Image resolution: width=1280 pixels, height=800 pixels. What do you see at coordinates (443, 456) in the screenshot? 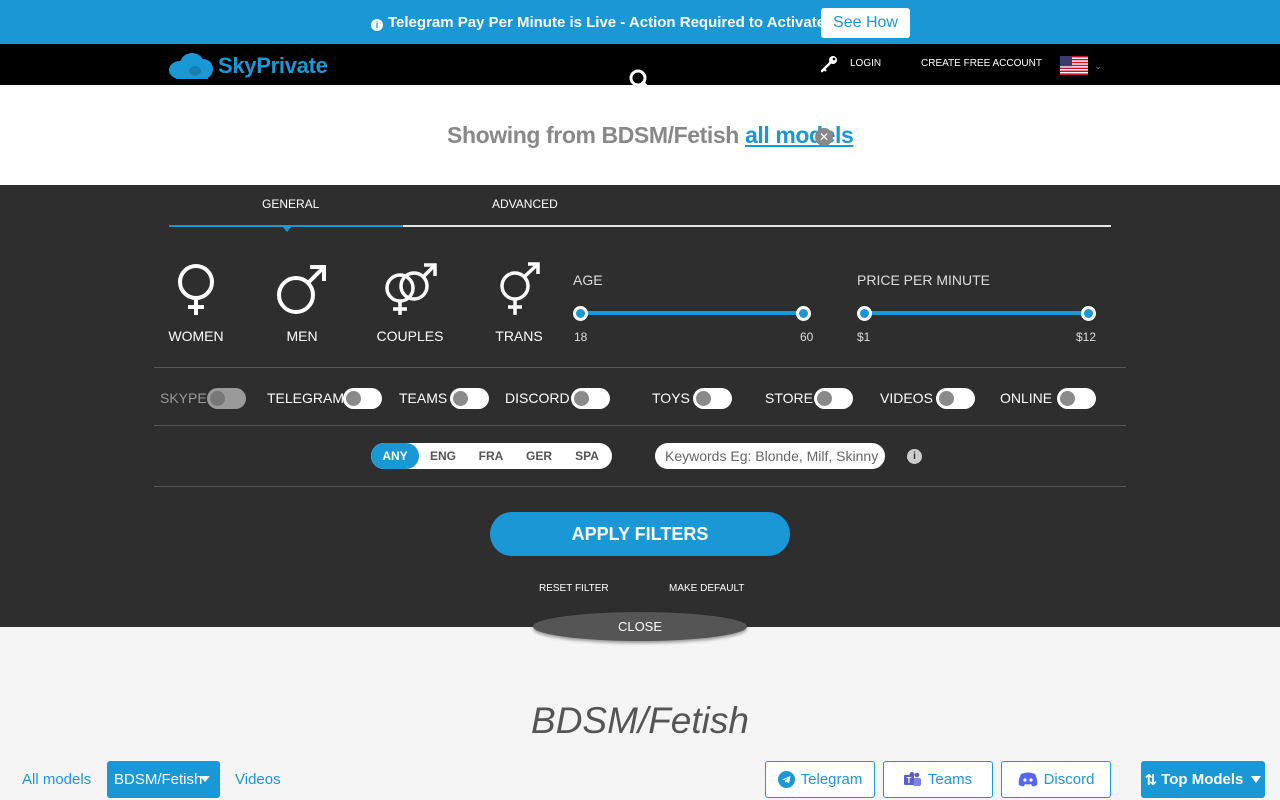
I see `lang-eng: ENG` at bounding box center [443, 456].